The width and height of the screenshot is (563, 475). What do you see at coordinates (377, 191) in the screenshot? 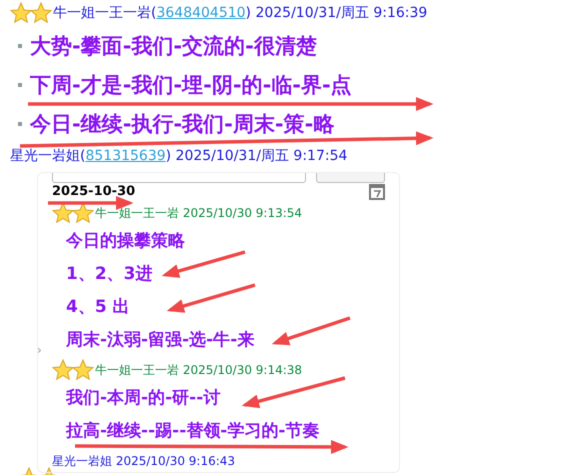
I see `calendar-icon` at bounding box center [377, 191].